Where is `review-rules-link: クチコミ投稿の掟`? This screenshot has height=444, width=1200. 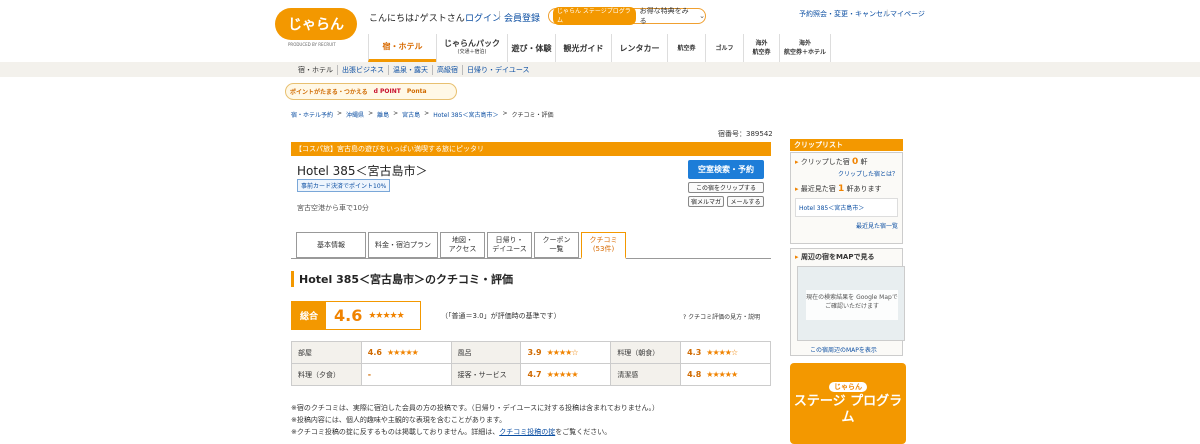
review-rules-link: クチコミ投稿の掟 is located at coordinates (527, 432).